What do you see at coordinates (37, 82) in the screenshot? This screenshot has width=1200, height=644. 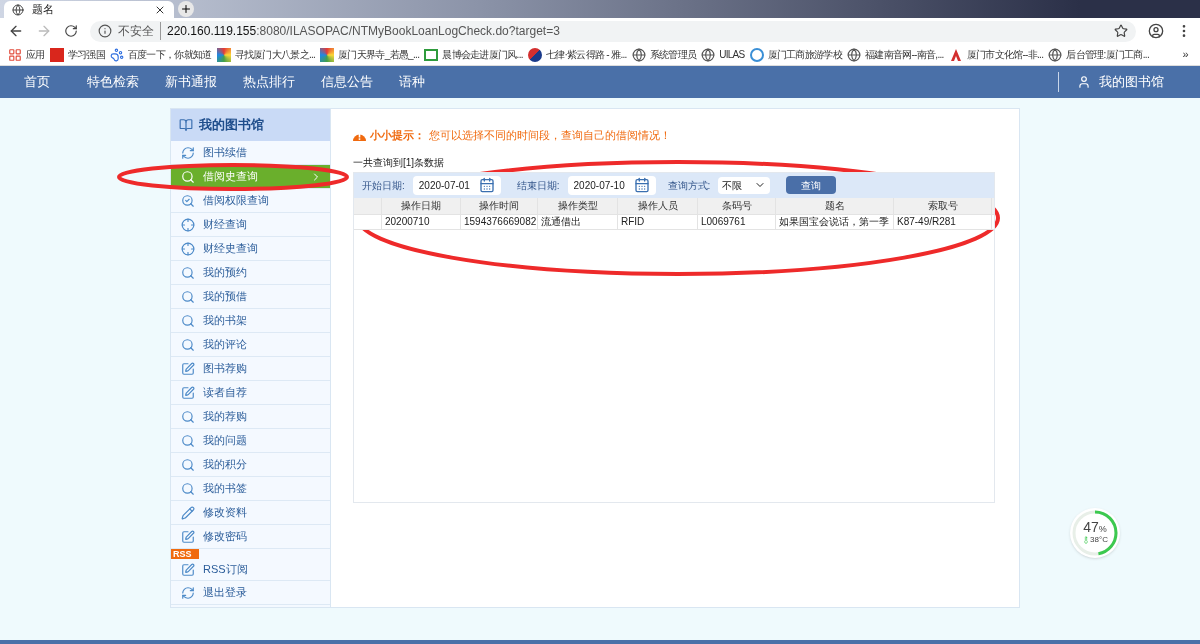 I see `nav-link: 首页` at bounding box center [37, 82].